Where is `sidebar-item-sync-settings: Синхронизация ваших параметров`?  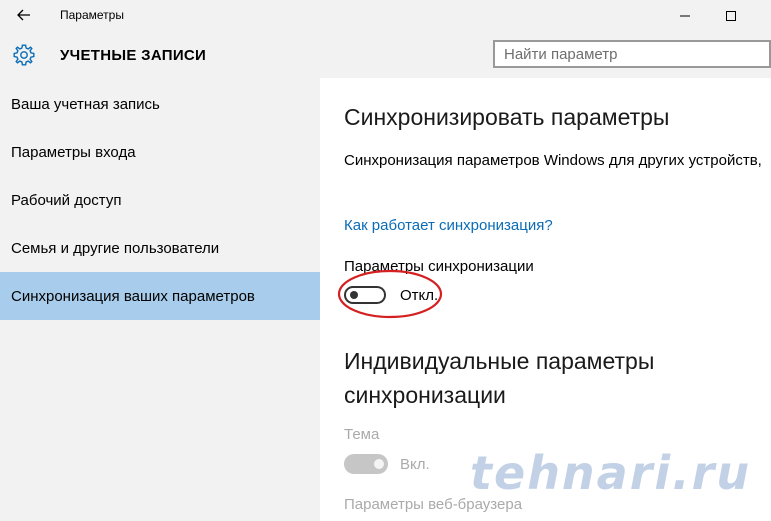
sidebar-item-sync-settings: Синхронизация ваших параметров is located at coordinates (160, 296).